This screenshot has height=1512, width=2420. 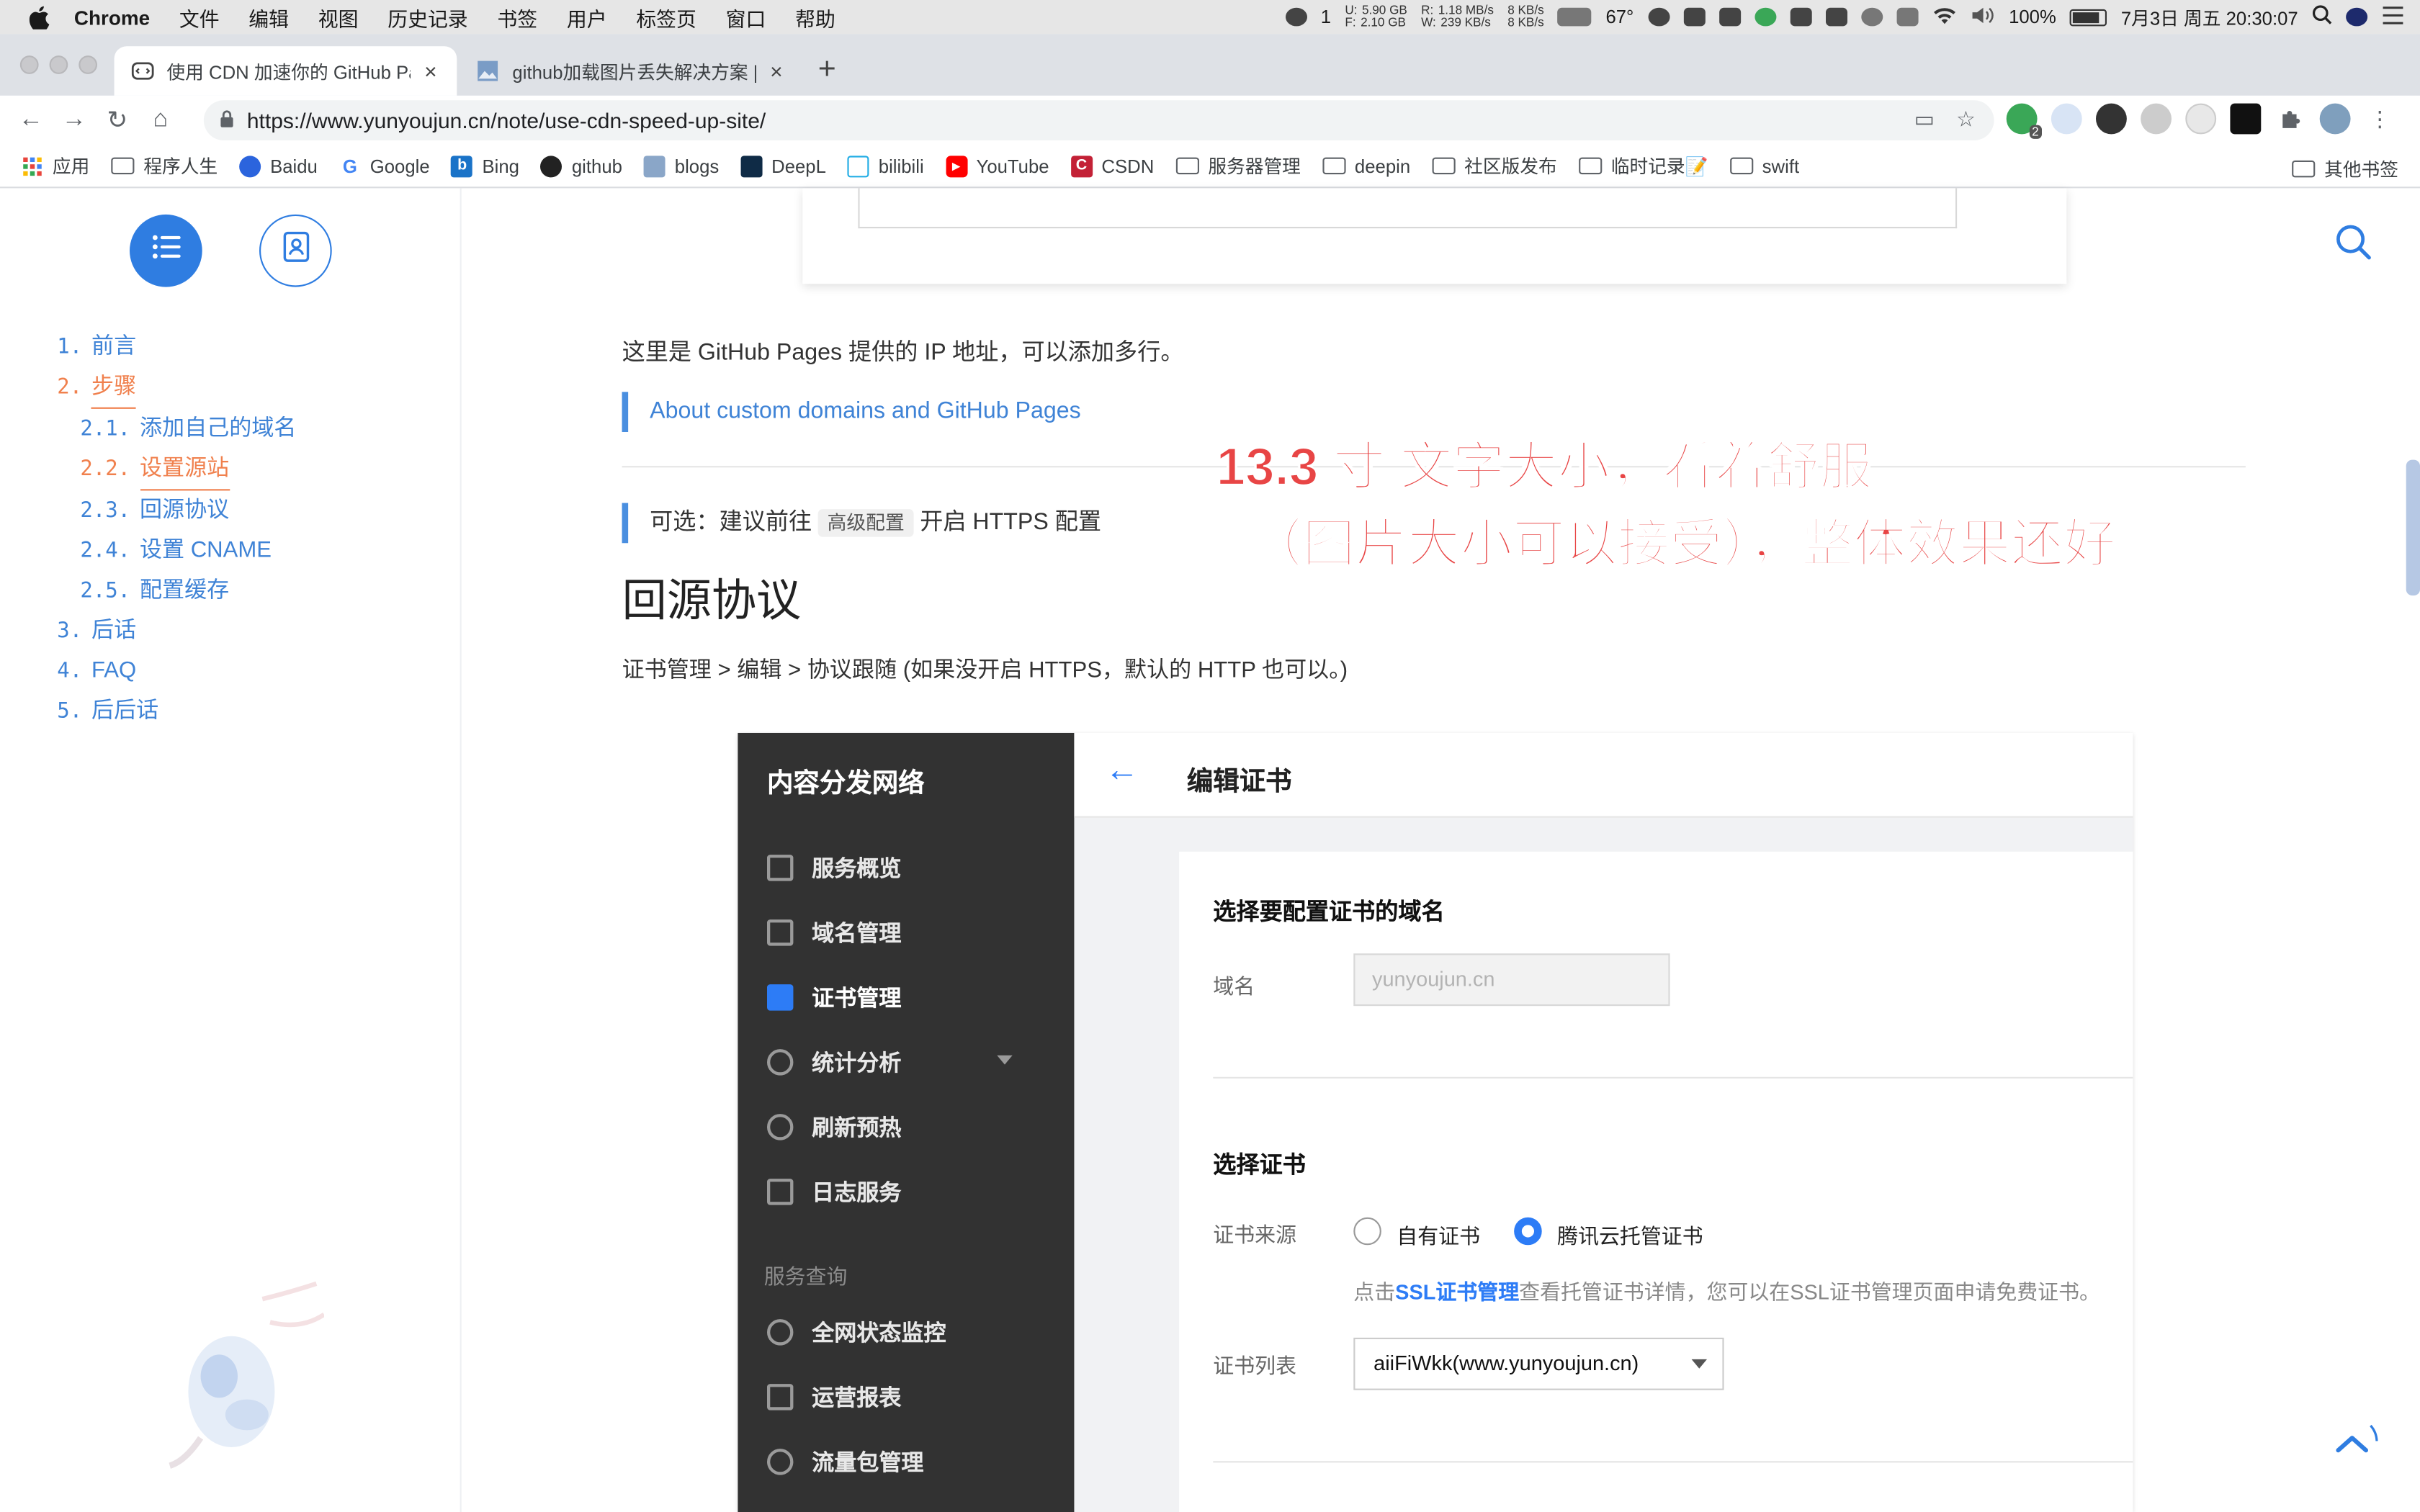 What do you see at coordinates (1659, 167) in the screenshot?
I see `bookmark-label: 临时记录📝` at bounding box center [1659, 167].